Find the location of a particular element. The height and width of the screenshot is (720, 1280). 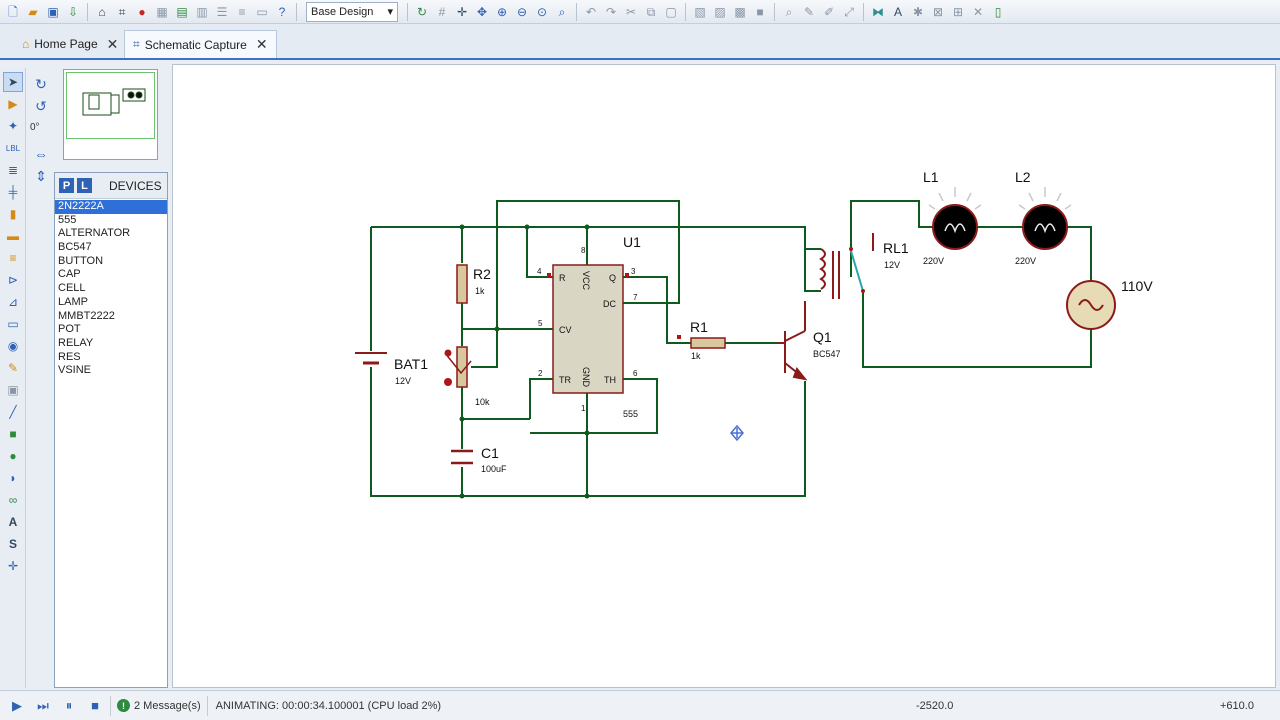

paste-icon: ▢ is located at coordinates (671, 12).